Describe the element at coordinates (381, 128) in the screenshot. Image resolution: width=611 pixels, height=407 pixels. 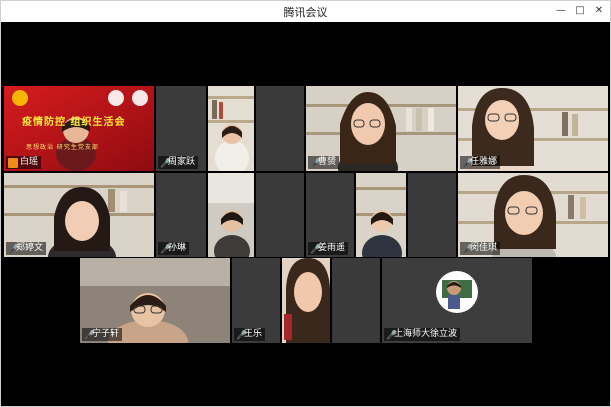
I see `video-tile-caoyun: 🎤 曹赟` at that location.